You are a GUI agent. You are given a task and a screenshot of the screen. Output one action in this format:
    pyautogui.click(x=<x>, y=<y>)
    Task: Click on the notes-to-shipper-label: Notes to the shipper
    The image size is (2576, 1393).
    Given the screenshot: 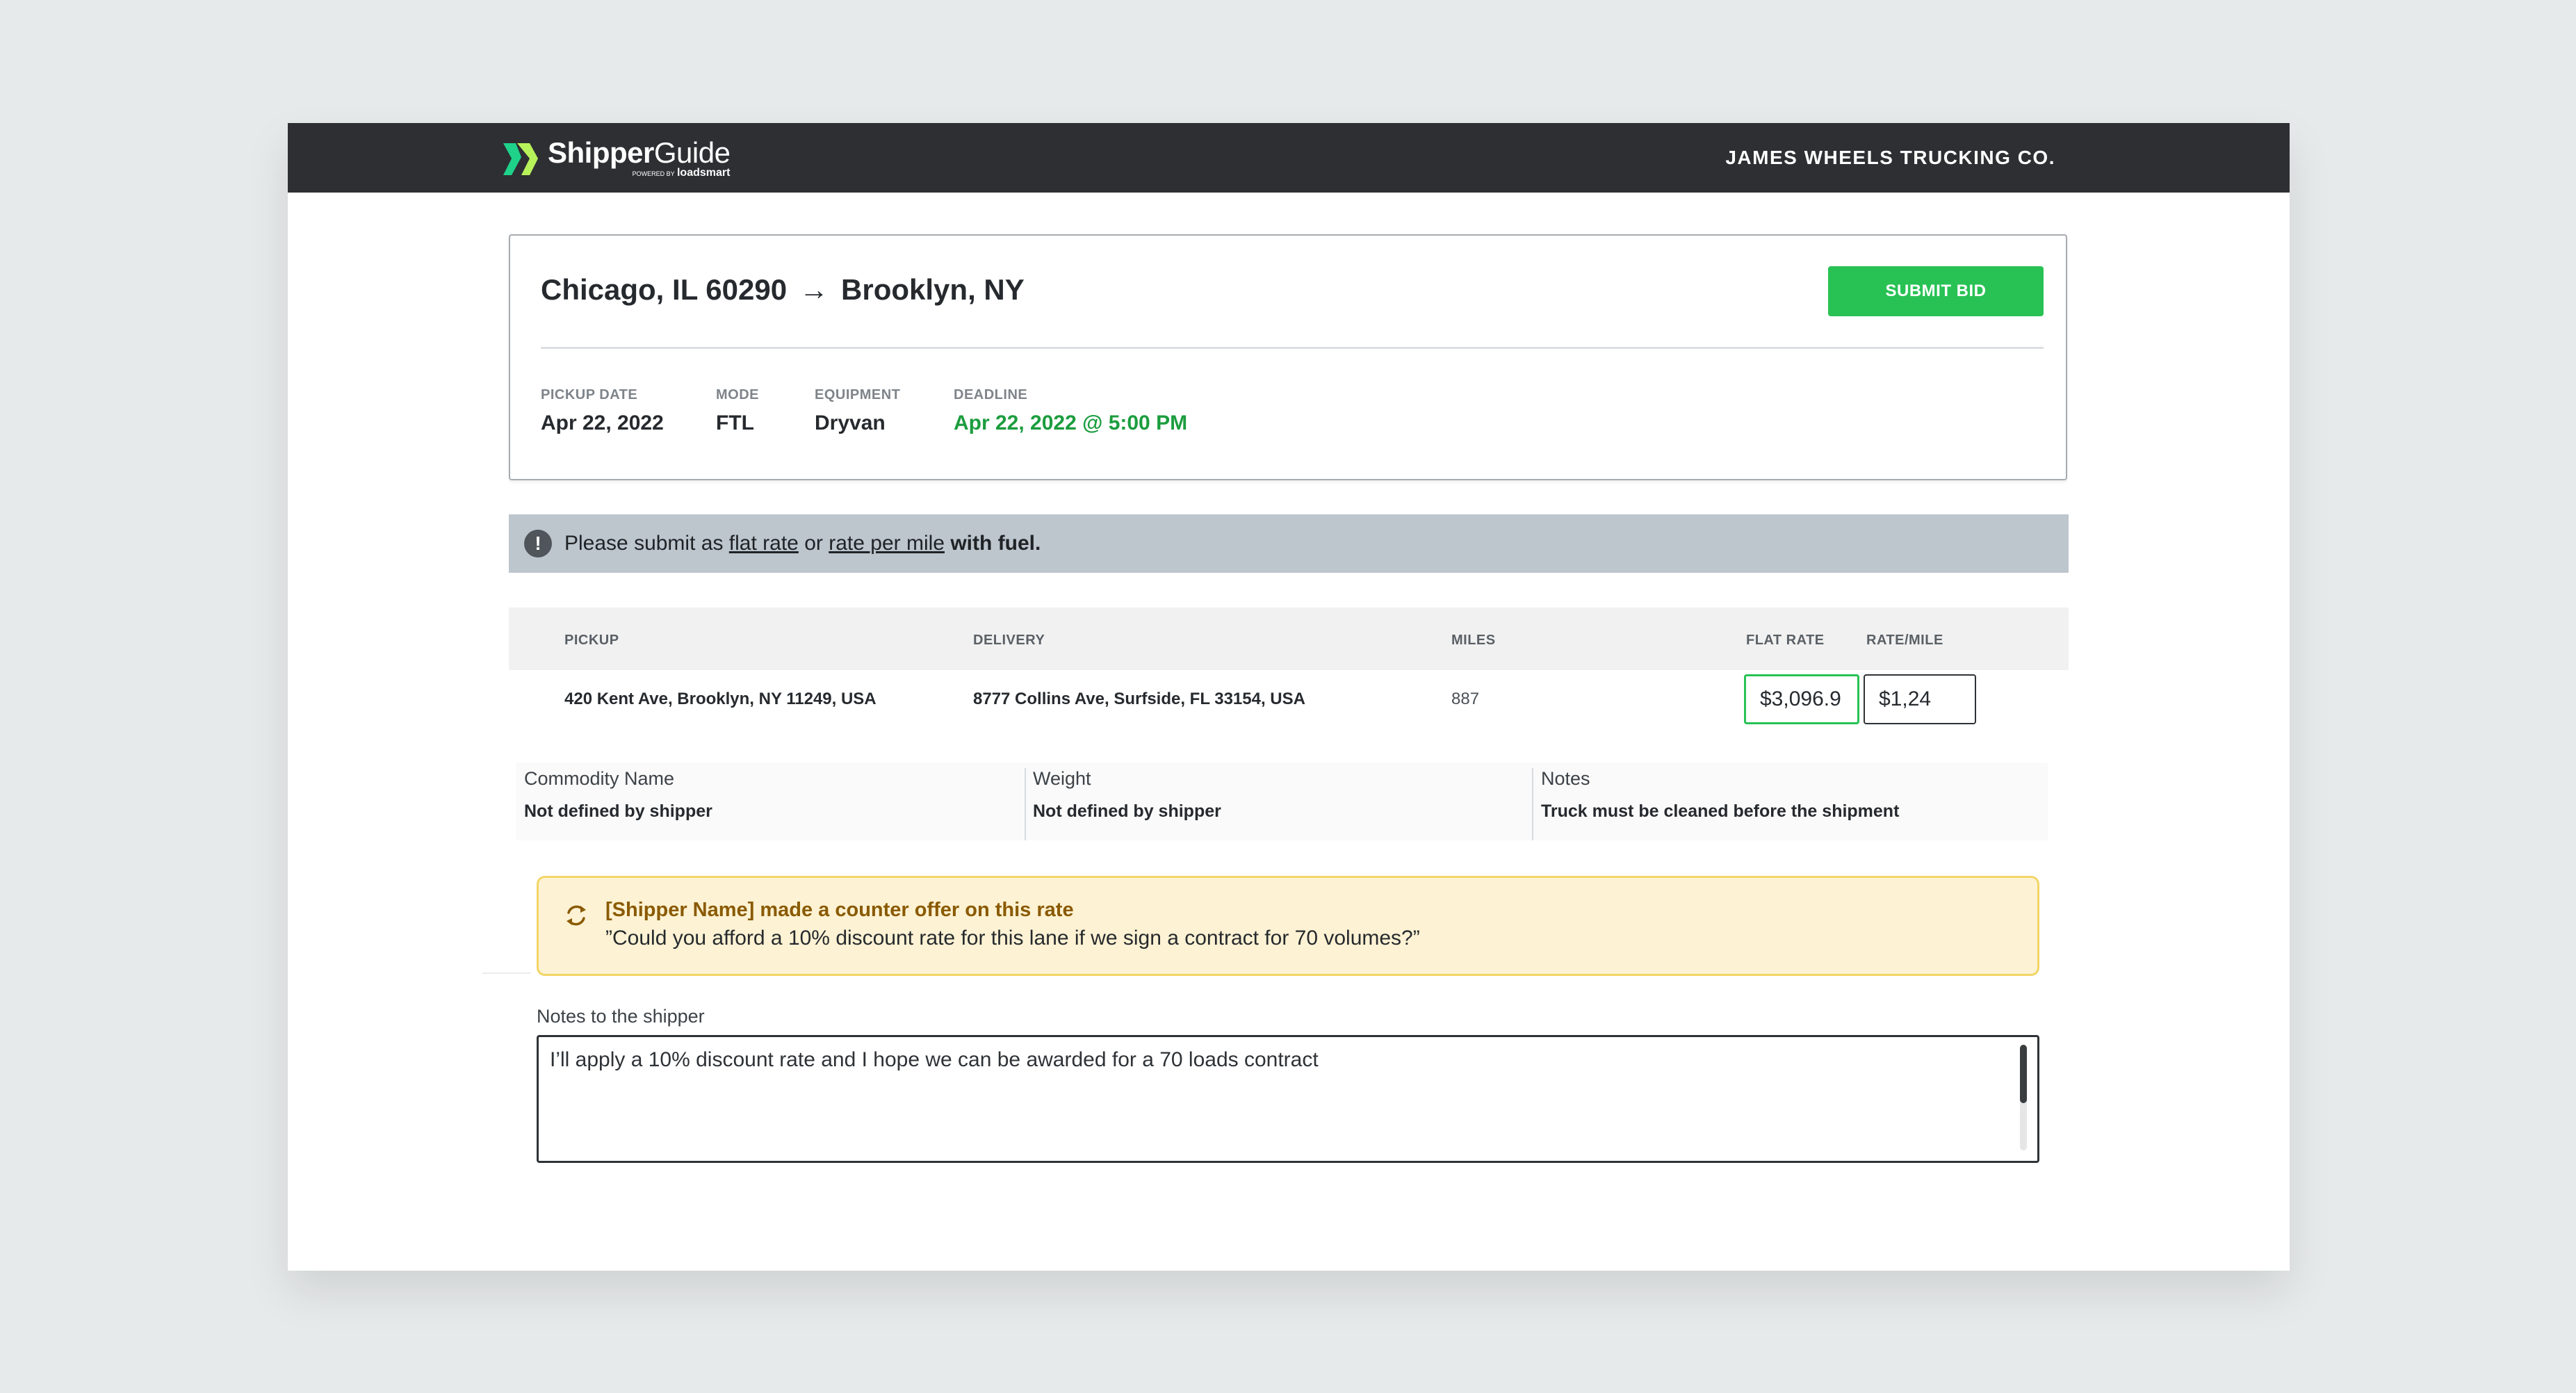 What is the action you would take?
    pyautogui.click(x=621, y=1017)
    